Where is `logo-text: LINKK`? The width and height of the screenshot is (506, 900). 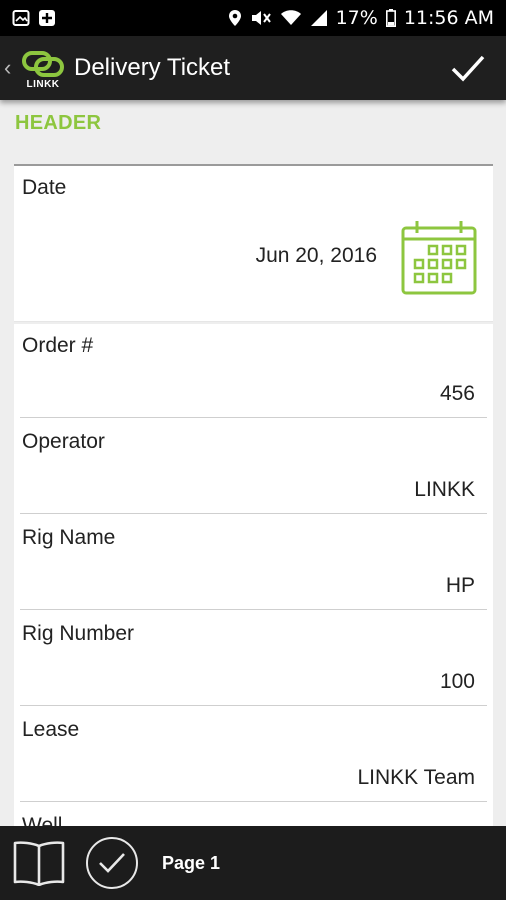
logo-text: LINKK is located at coordinates (43, 84).